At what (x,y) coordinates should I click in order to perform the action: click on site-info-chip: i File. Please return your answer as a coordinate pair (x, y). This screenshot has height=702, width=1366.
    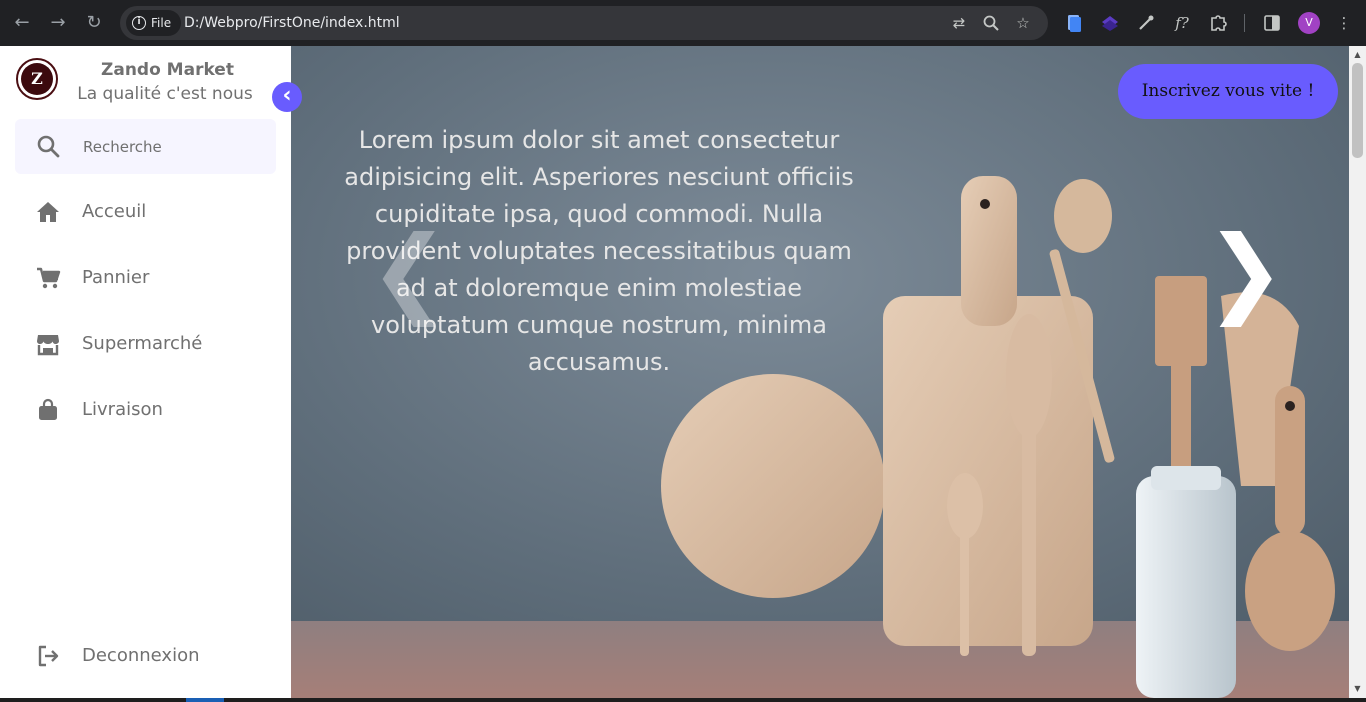
    Looking at the image, I should click on (154, 23).